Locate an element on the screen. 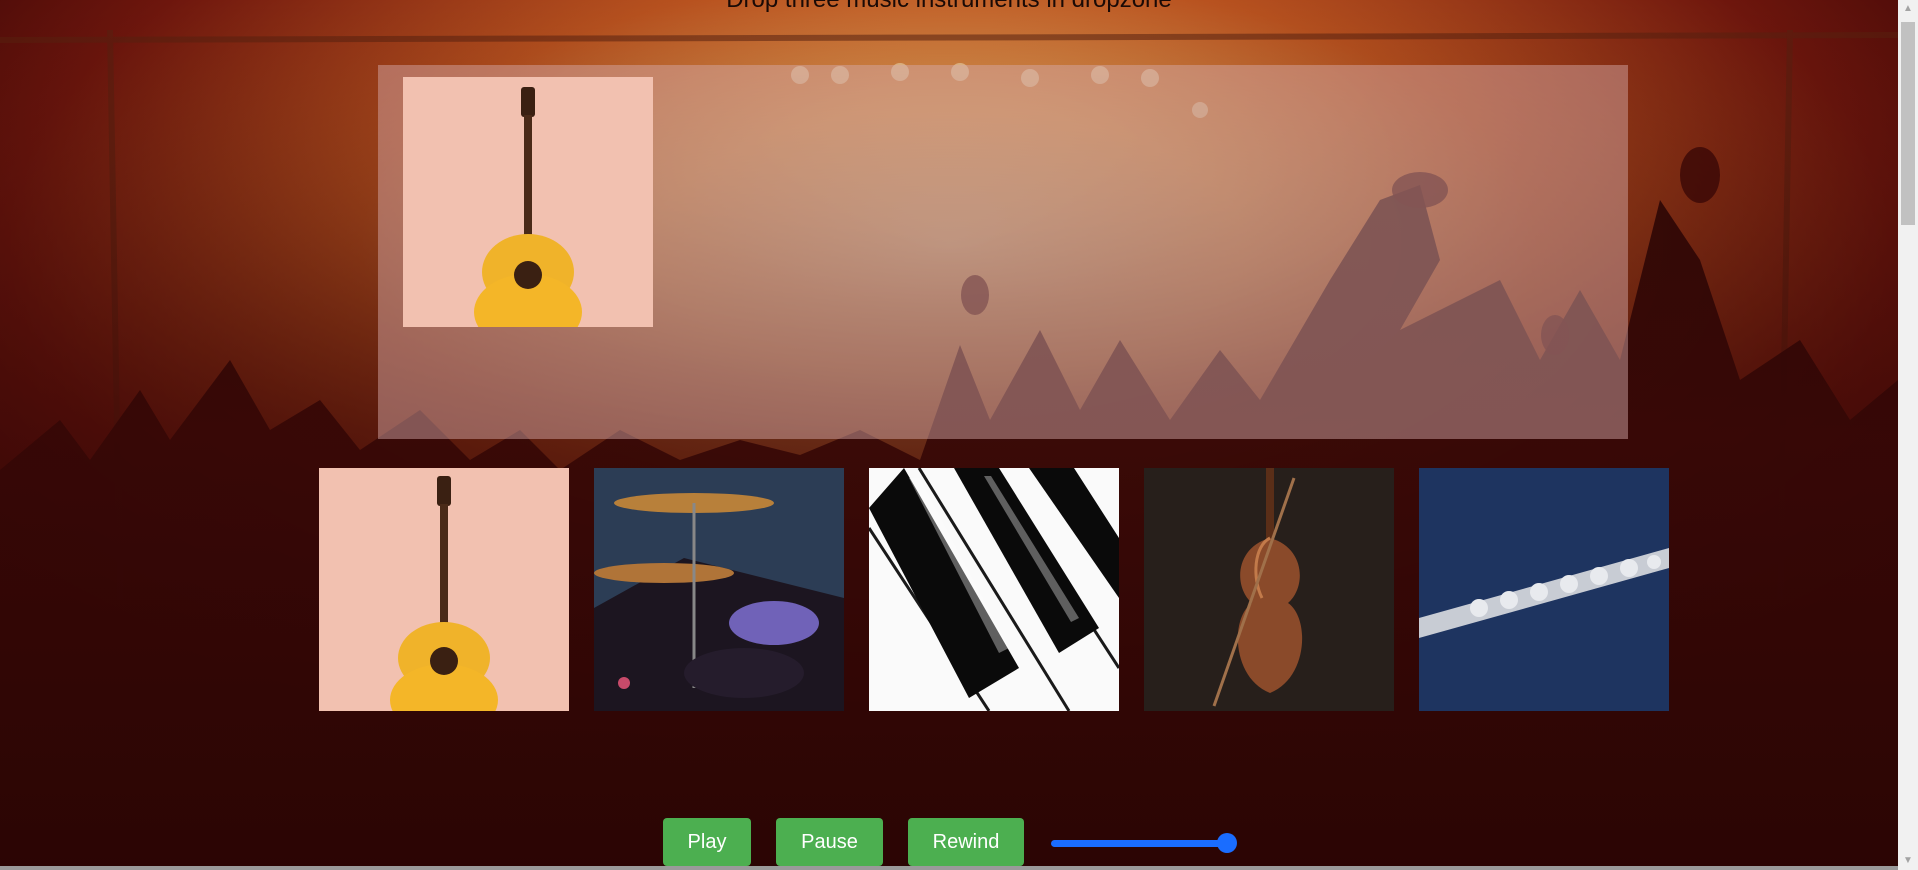 This screenshot has width=1918, height=870. volume-slider-track is located at coordinates (1139, 843).